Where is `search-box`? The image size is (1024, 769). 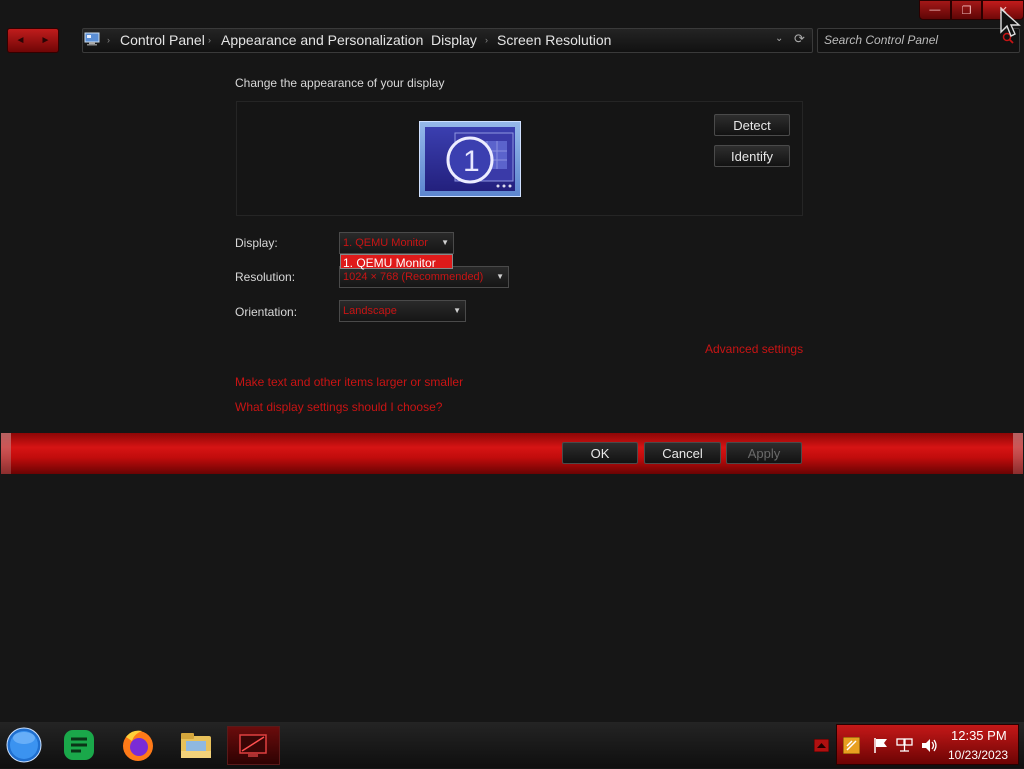 search-box is located at coordinates (918, 40).